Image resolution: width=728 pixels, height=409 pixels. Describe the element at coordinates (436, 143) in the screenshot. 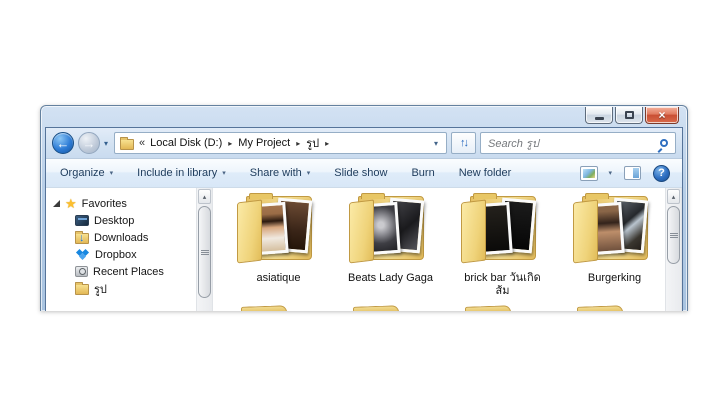

I see `address-dropdown-icon: ▾` at that location.